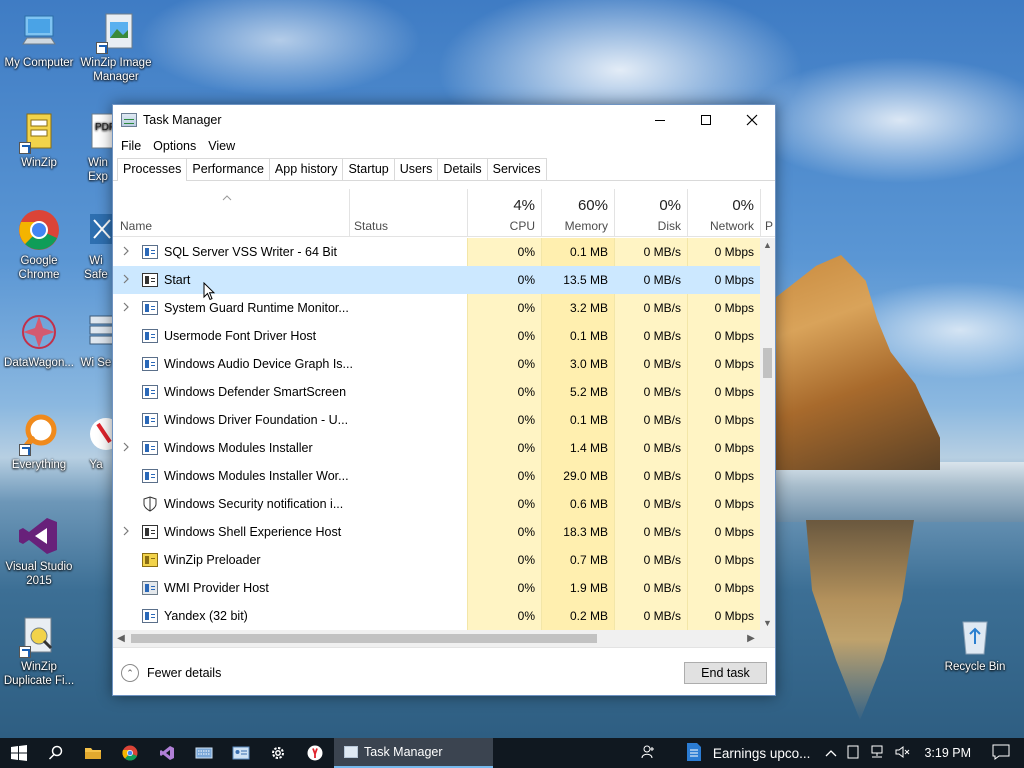 This screenshot has width=1024, height=768. I want to click on tab-details: Details, so click(462, 169).